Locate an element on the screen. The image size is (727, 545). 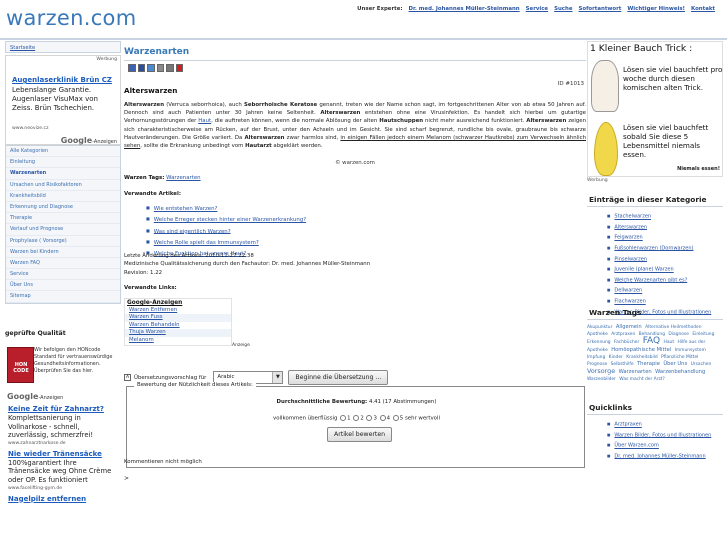
google-ads-heading: Google-Anzeigen is located at coordinates (178, 303).